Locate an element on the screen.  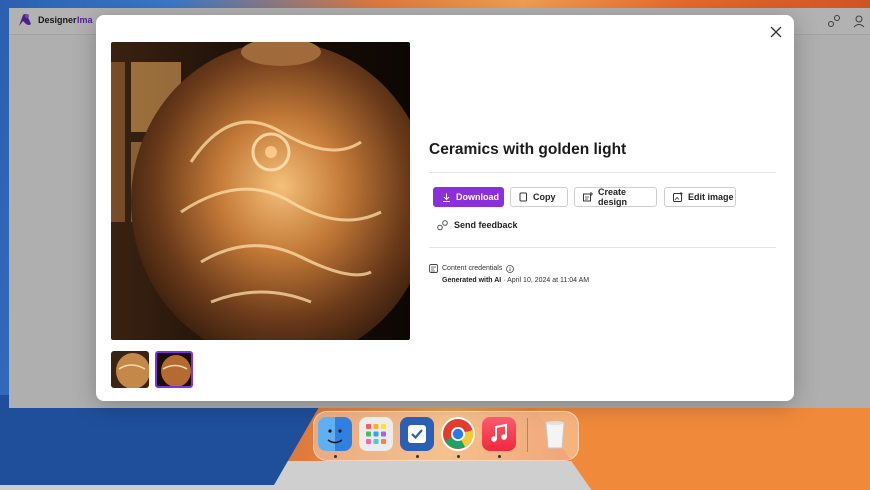
send-feedback-button: Send feedback is located at coordinates (477, 225).